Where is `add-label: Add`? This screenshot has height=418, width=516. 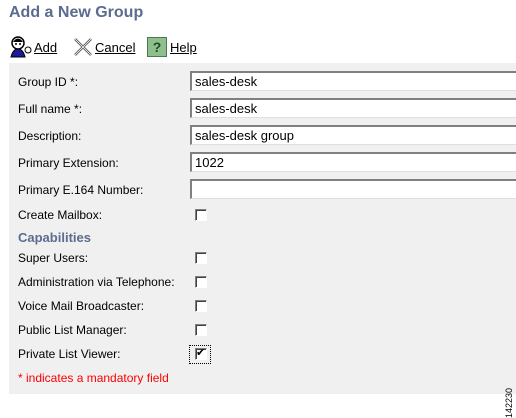 add-label: Add is located at coordinates (46, 47).